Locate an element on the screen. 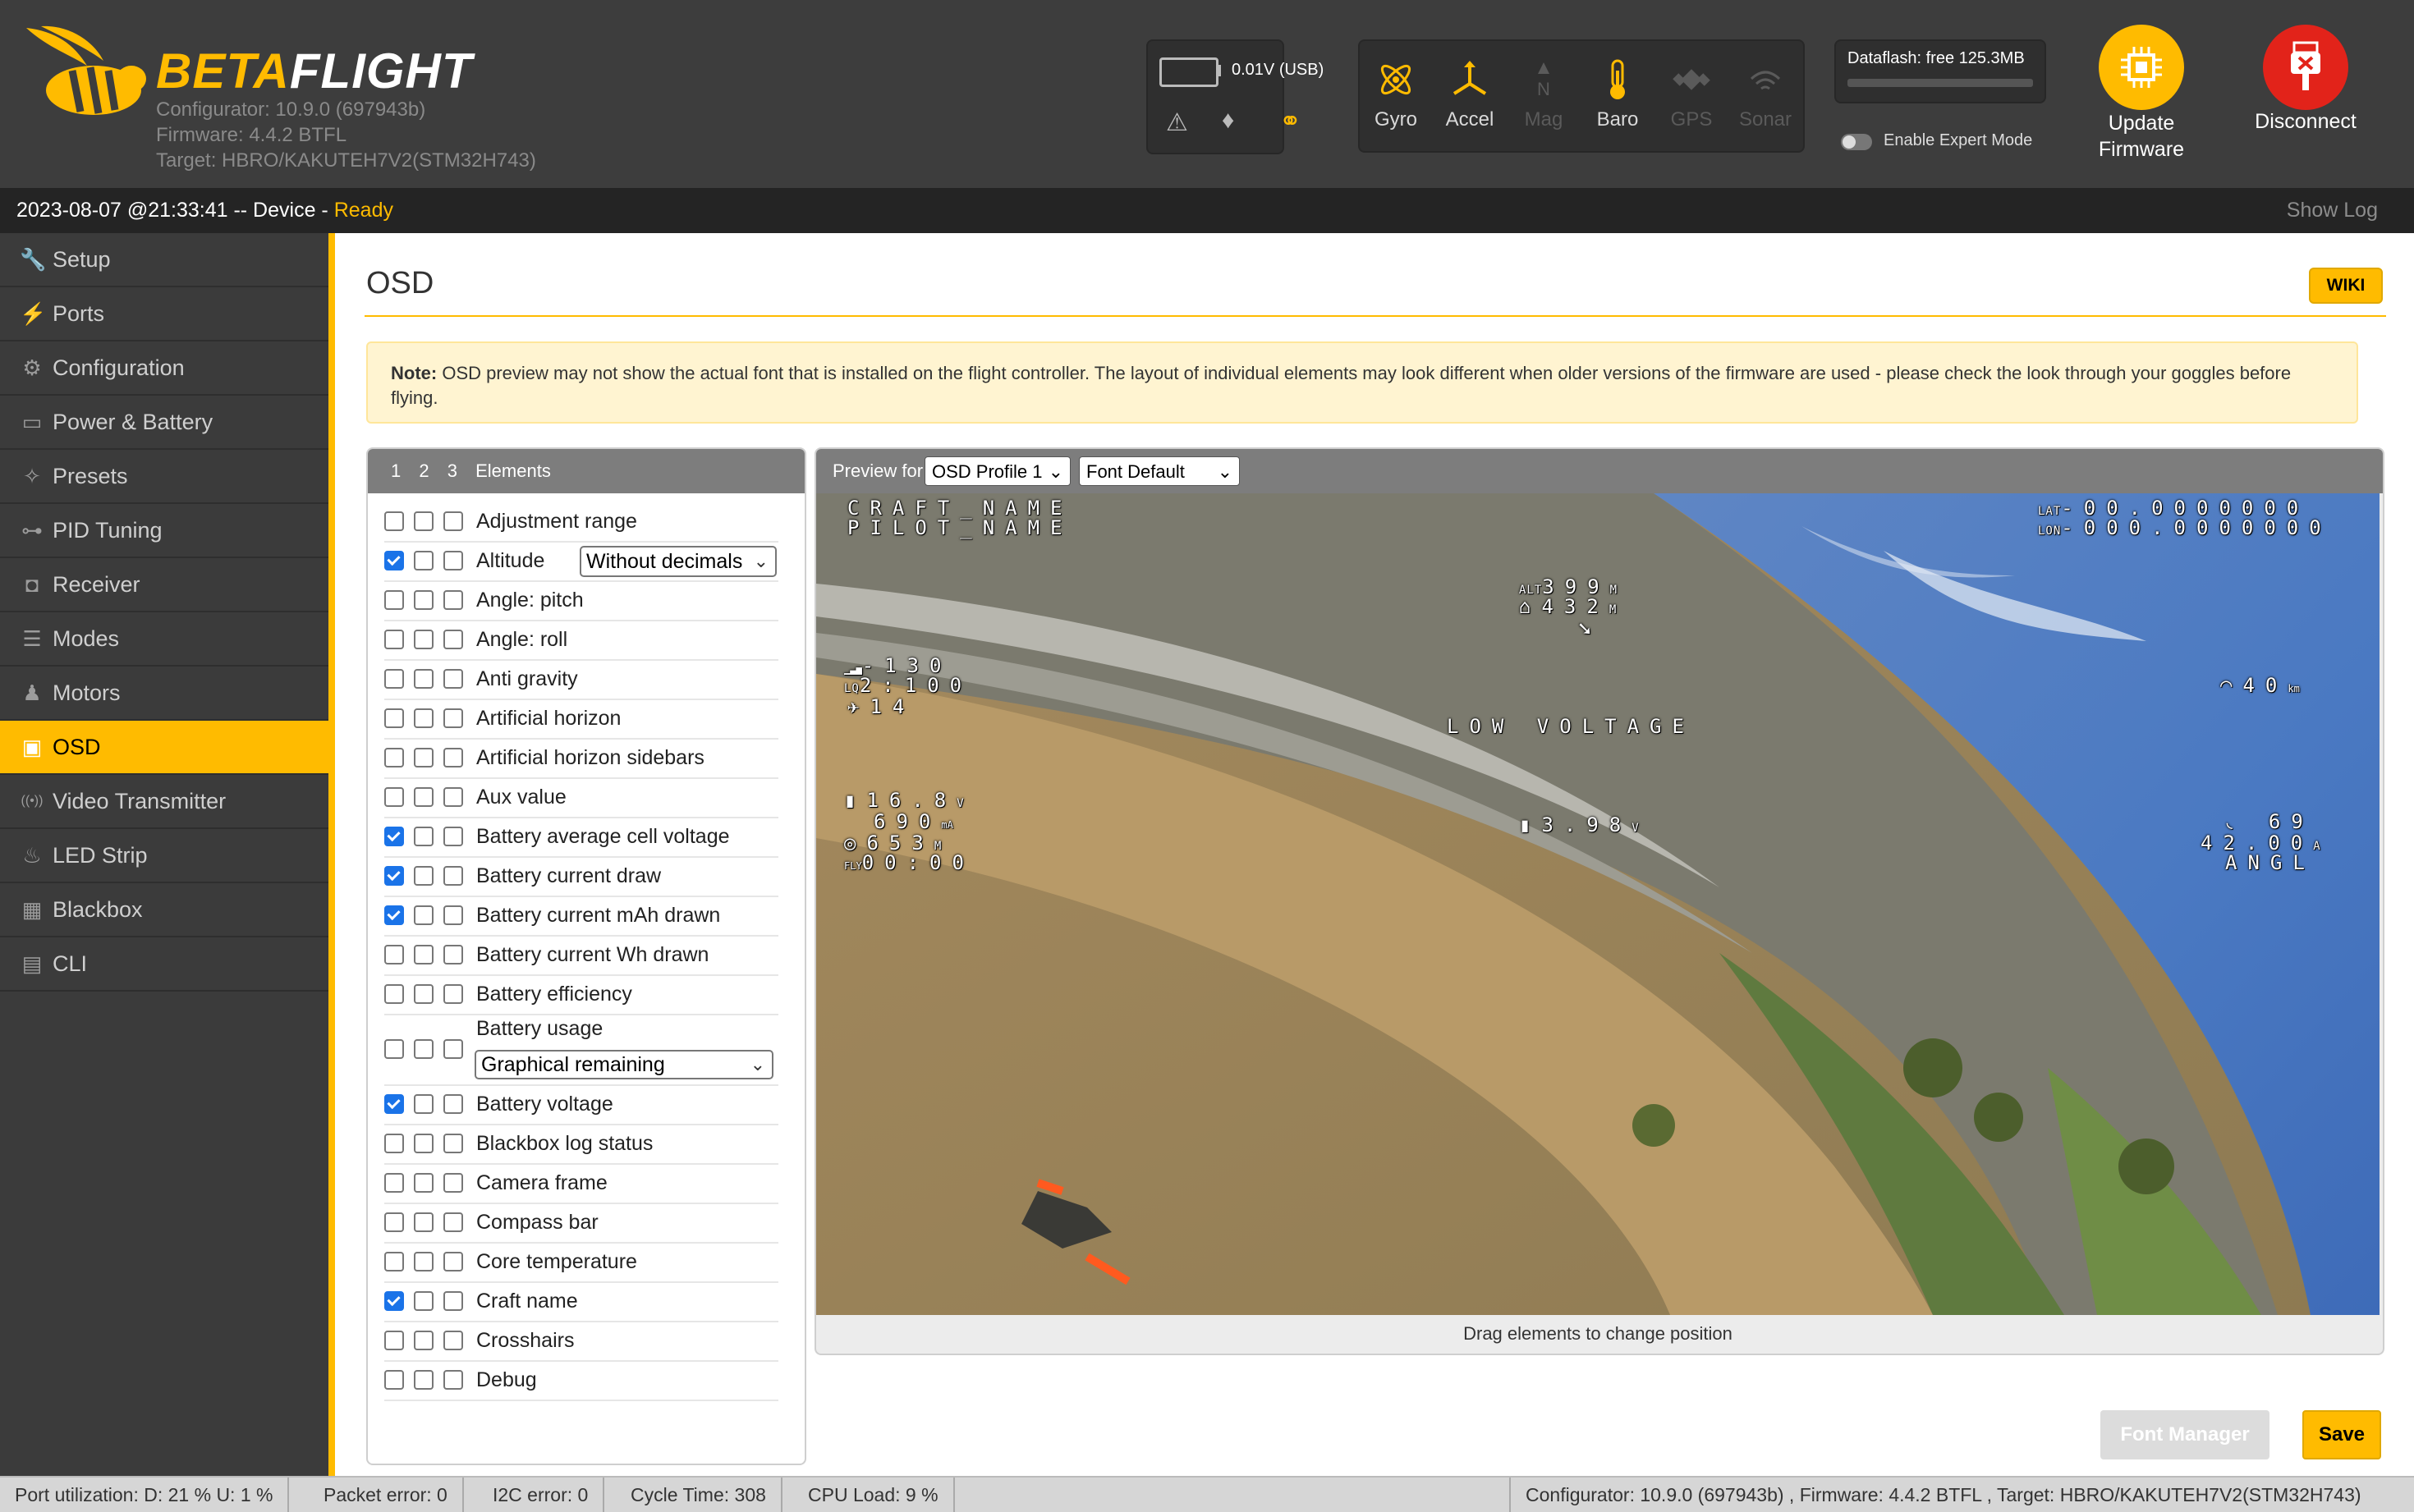  osd-battery-voltage: ▮16.8V is located at coordinates (910, 800).